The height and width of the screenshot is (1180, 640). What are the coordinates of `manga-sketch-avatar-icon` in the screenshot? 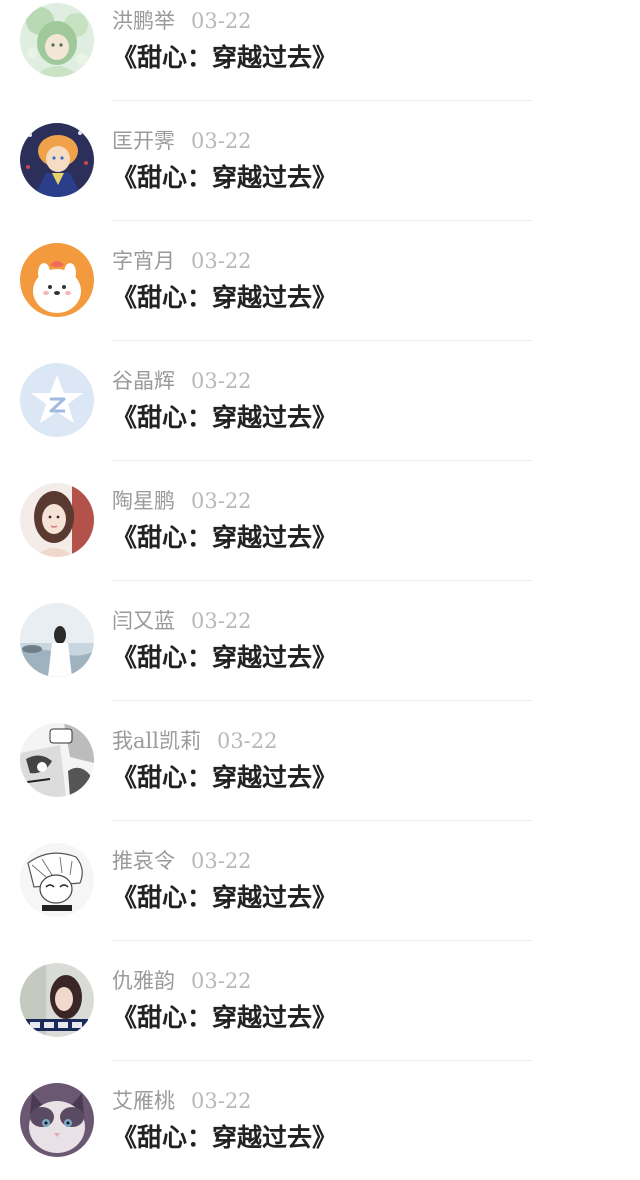 It's located at (57, 880).